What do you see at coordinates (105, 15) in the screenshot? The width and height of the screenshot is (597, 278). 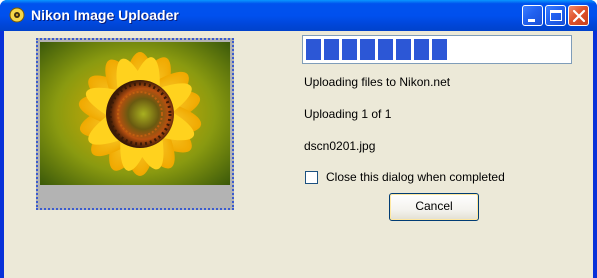 I see `window-title: Nikon Image Uploader` at bounding box center [105, 15].